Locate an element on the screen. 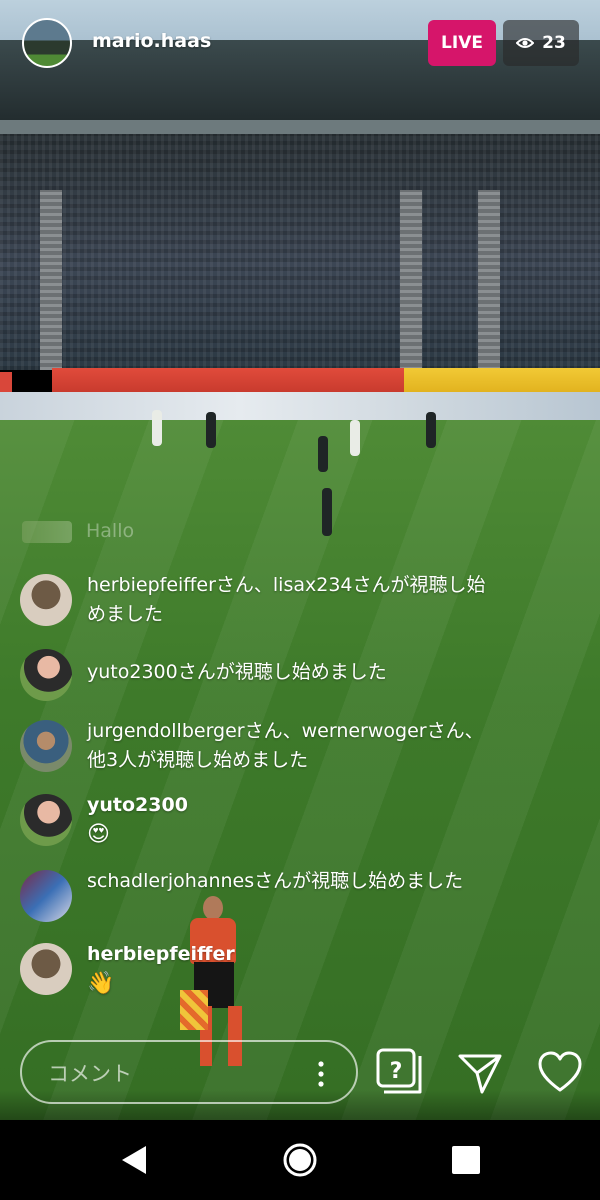  comment-field is located at coordinates (189, 1072).